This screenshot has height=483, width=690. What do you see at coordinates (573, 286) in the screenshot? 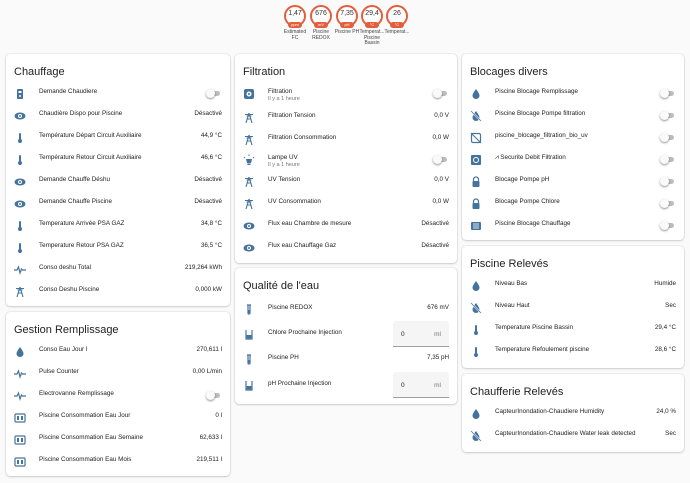
I see `row-niveau-bas: Niveau Bas Humide` at bounding box center [573, 286].